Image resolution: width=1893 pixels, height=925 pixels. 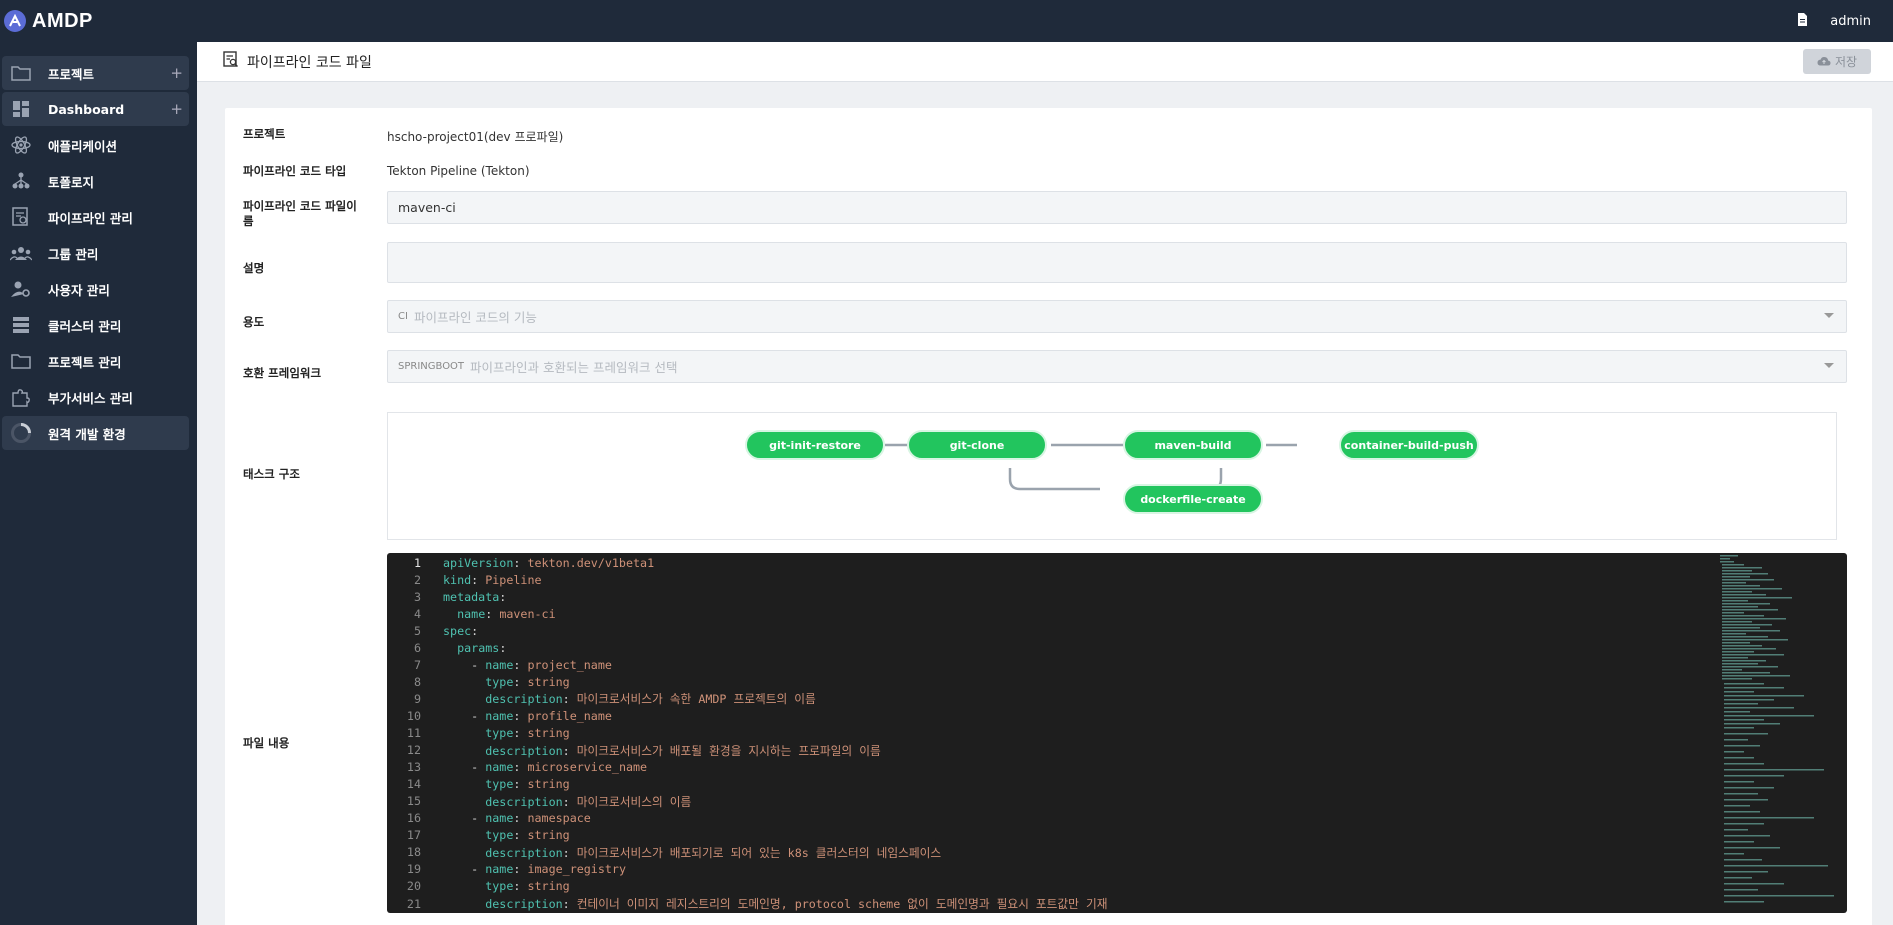 What do you see at coordinates (1049, 698) in the screenshot?
I see `code-line: 9 description: 마이크로서비스가 속한 AMDP 프로젝트의 이름` at bounding box center [1049, 698].